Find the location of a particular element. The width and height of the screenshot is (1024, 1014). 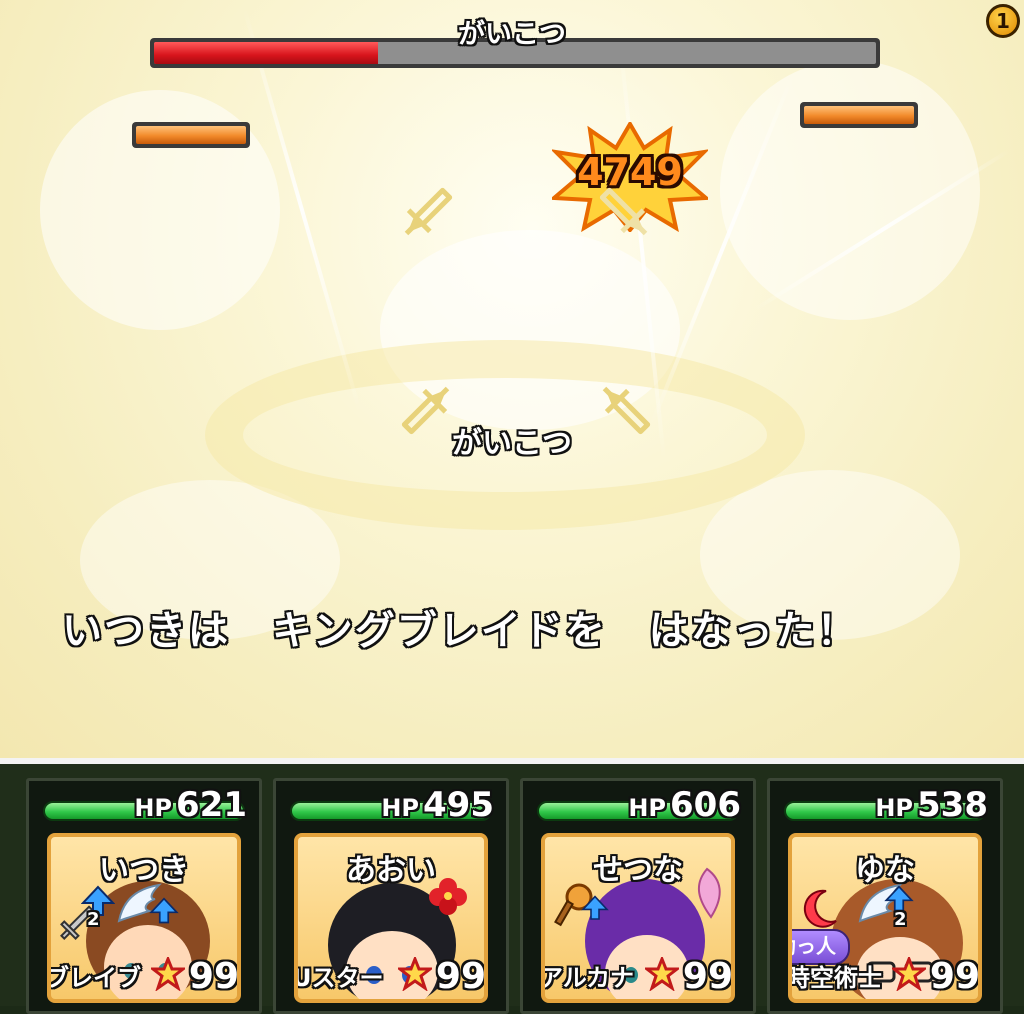

character-name: あおい is located at coordinates (391, 870).